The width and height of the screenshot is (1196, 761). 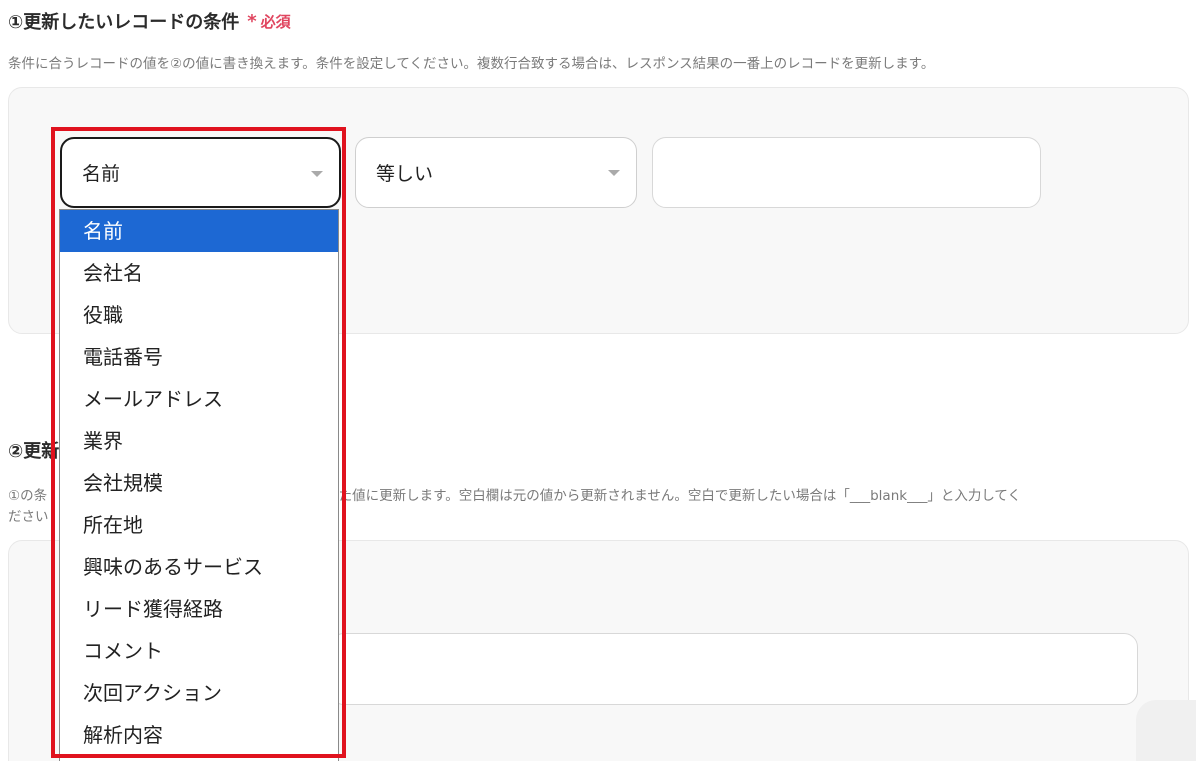 What do you see at coordinates (199, 693) in the screenshot?
I see `dropdown-option: 次回アクション` at bounding box center [199, 693].